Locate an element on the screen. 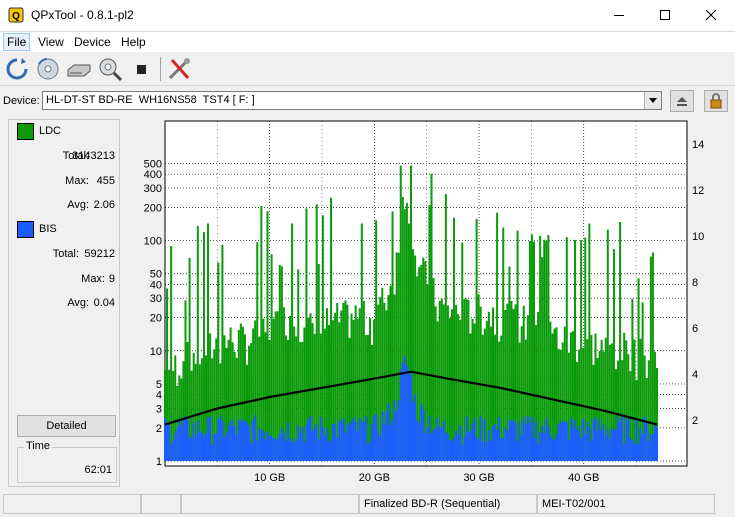 The width and height of the screenshot is (735, 517). status-bar: Finalized BD-R (Sequential) MEI-T02/001 is located at coordinates (367, 504).